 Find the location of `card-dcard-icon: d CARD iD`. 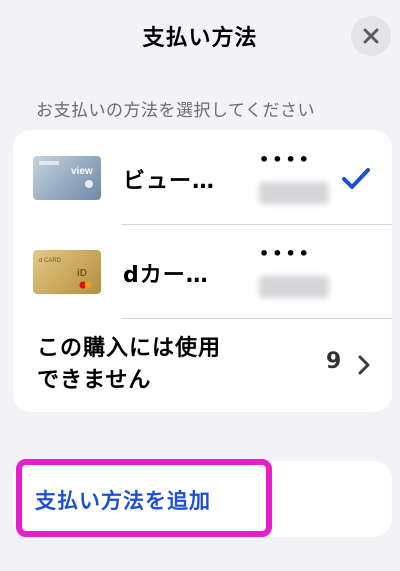

card-dcard-icon: d CARD iD is located at coordinates (67, 272).